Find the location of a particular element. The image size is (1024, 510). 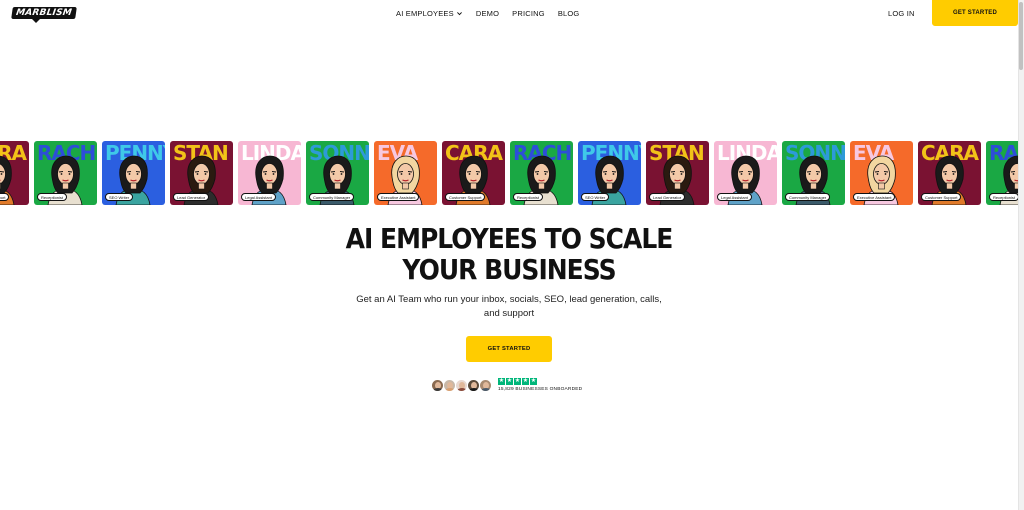

nav-pricing: PRICING is located at coordinates (528, 13).